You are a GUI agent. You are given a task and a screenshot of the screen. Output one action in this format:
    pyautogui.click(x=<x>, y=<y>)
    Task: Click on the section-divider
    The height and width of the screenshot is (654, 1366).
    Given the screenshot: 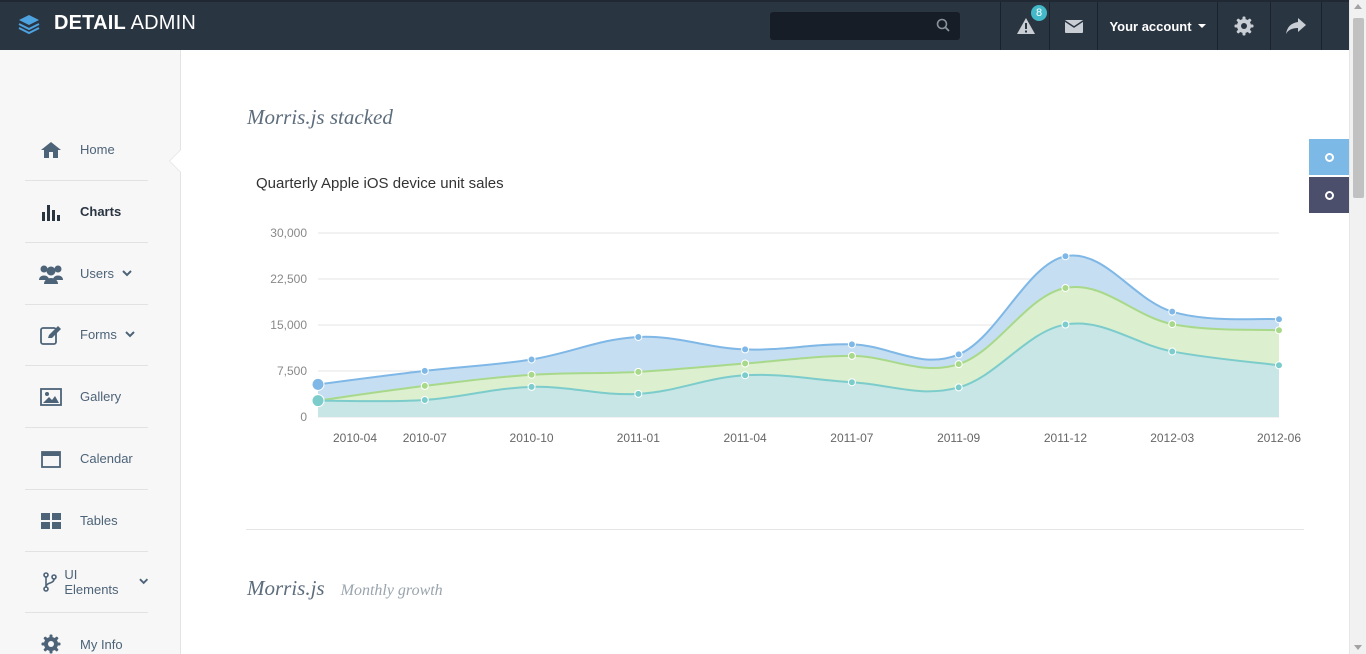 What is the action you would take?
    pyautogui.click(x=775, y=529)
    